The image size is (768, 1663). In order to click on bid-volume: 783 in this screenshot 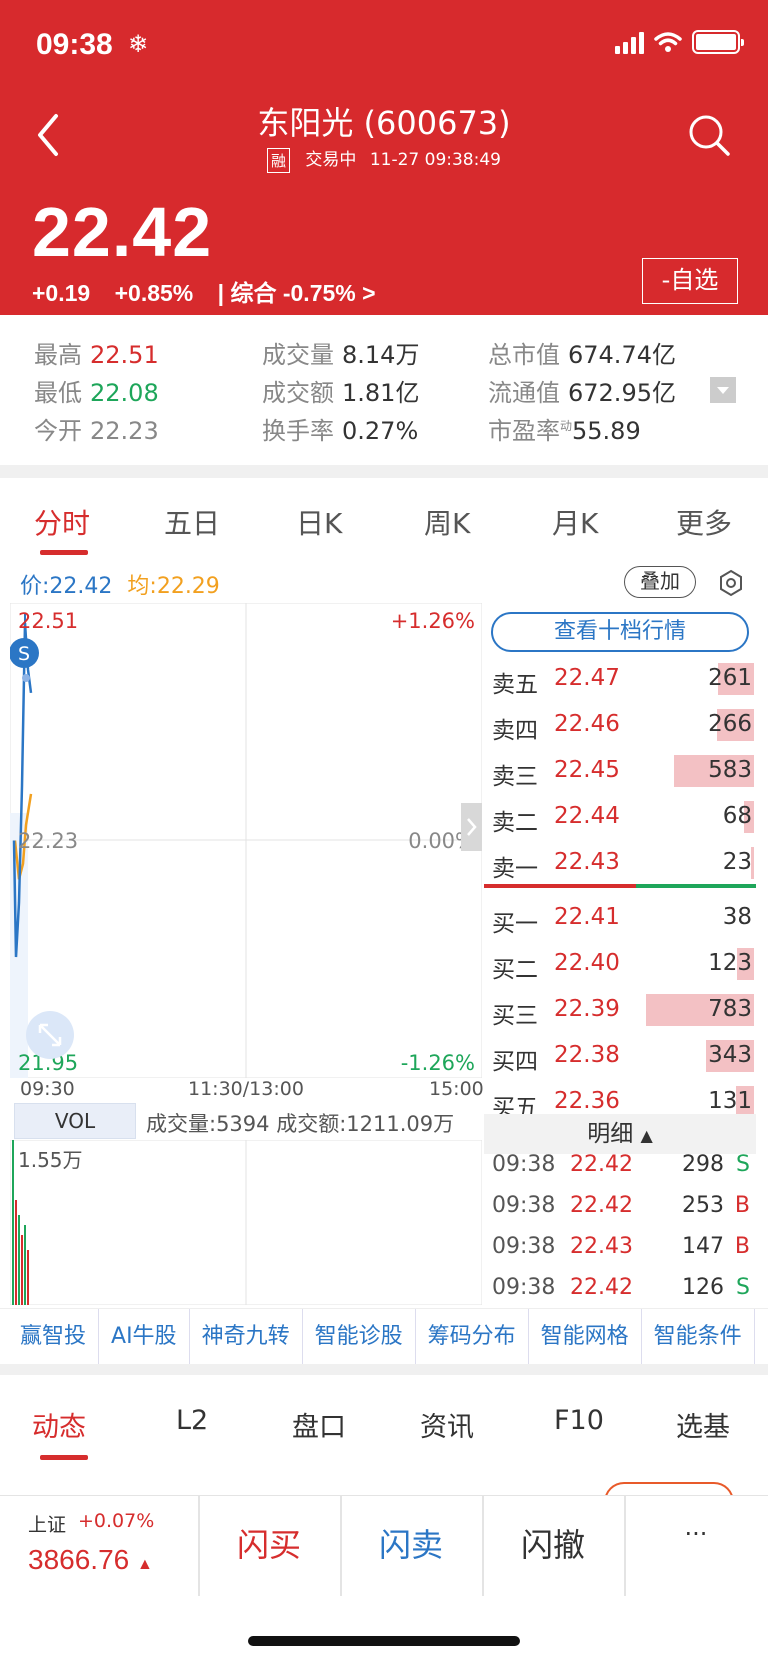, I will do `click(730, 1009)`.